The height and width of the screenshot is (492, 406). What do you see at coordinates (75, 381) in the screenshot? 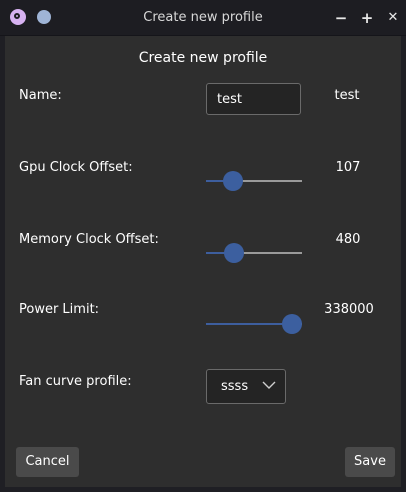
I see `fan-curve-profile-label: Fan curve profile:` at bounding box center [75, 381].